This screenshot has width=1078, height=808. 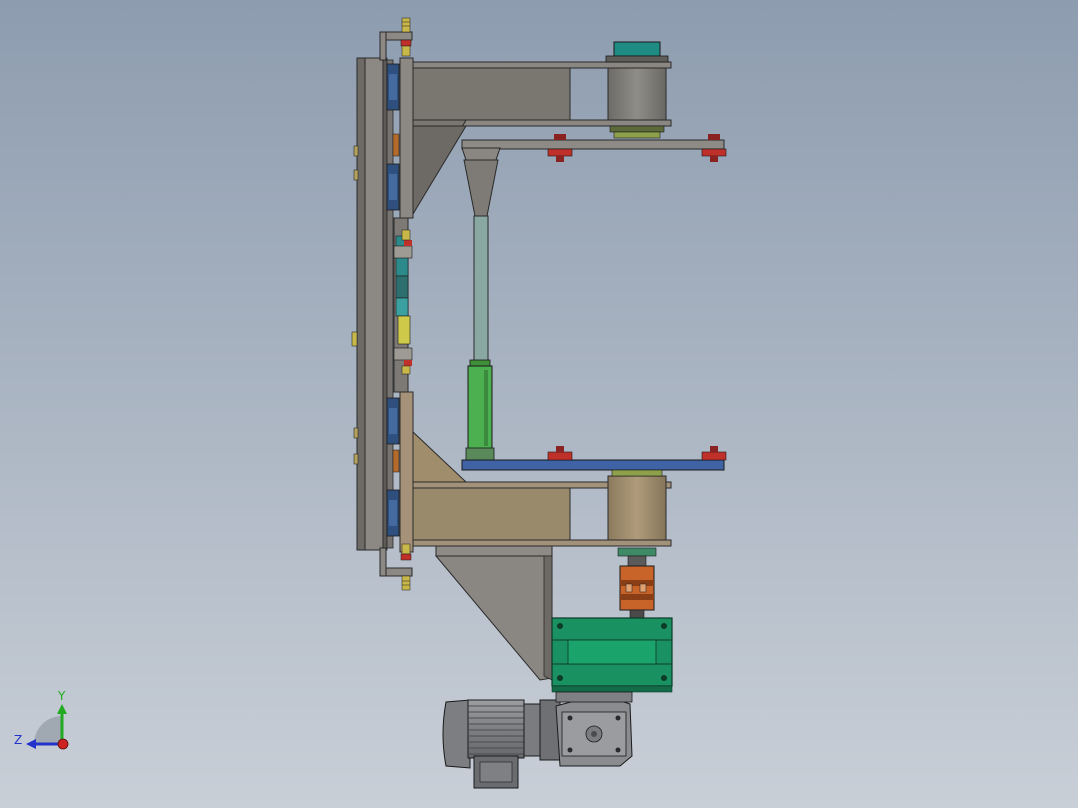 What do you see at coordinates (18, 740) in the screenshot?
I see `z-axis-label: Z` at bounding box center [18, 740].